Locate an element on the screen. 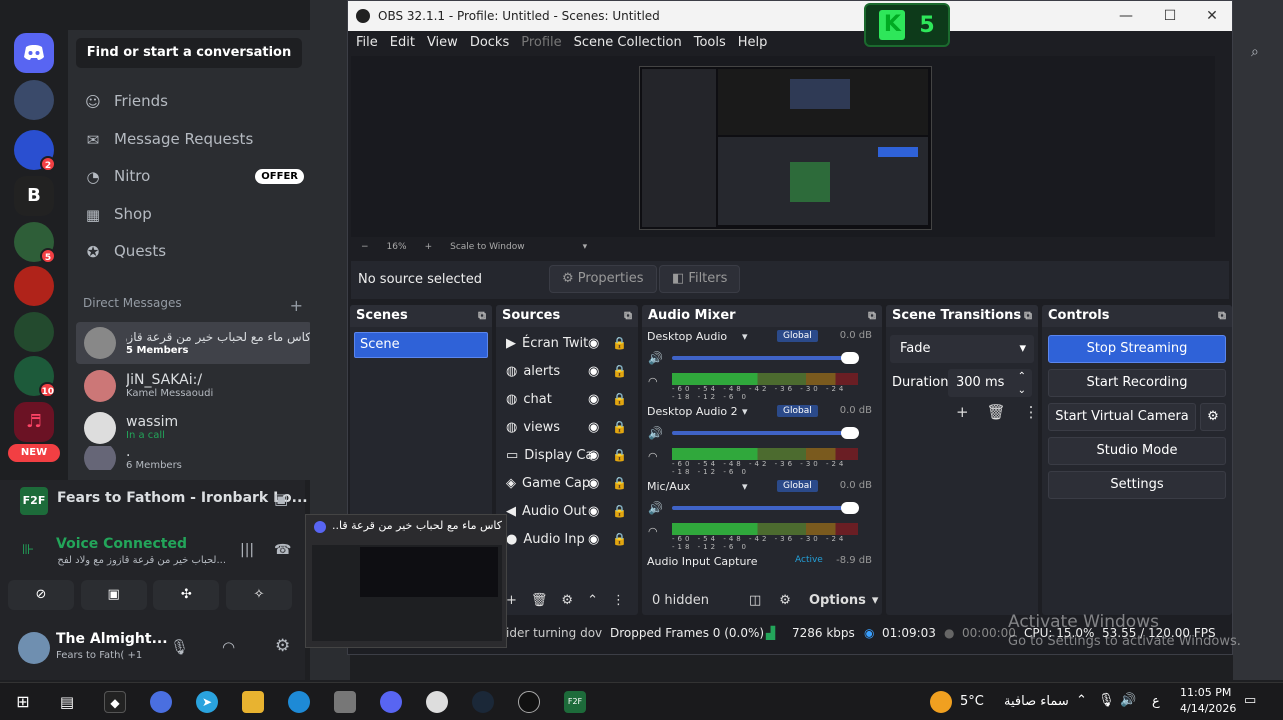  discord-icon is located at coordinates (391, 702).